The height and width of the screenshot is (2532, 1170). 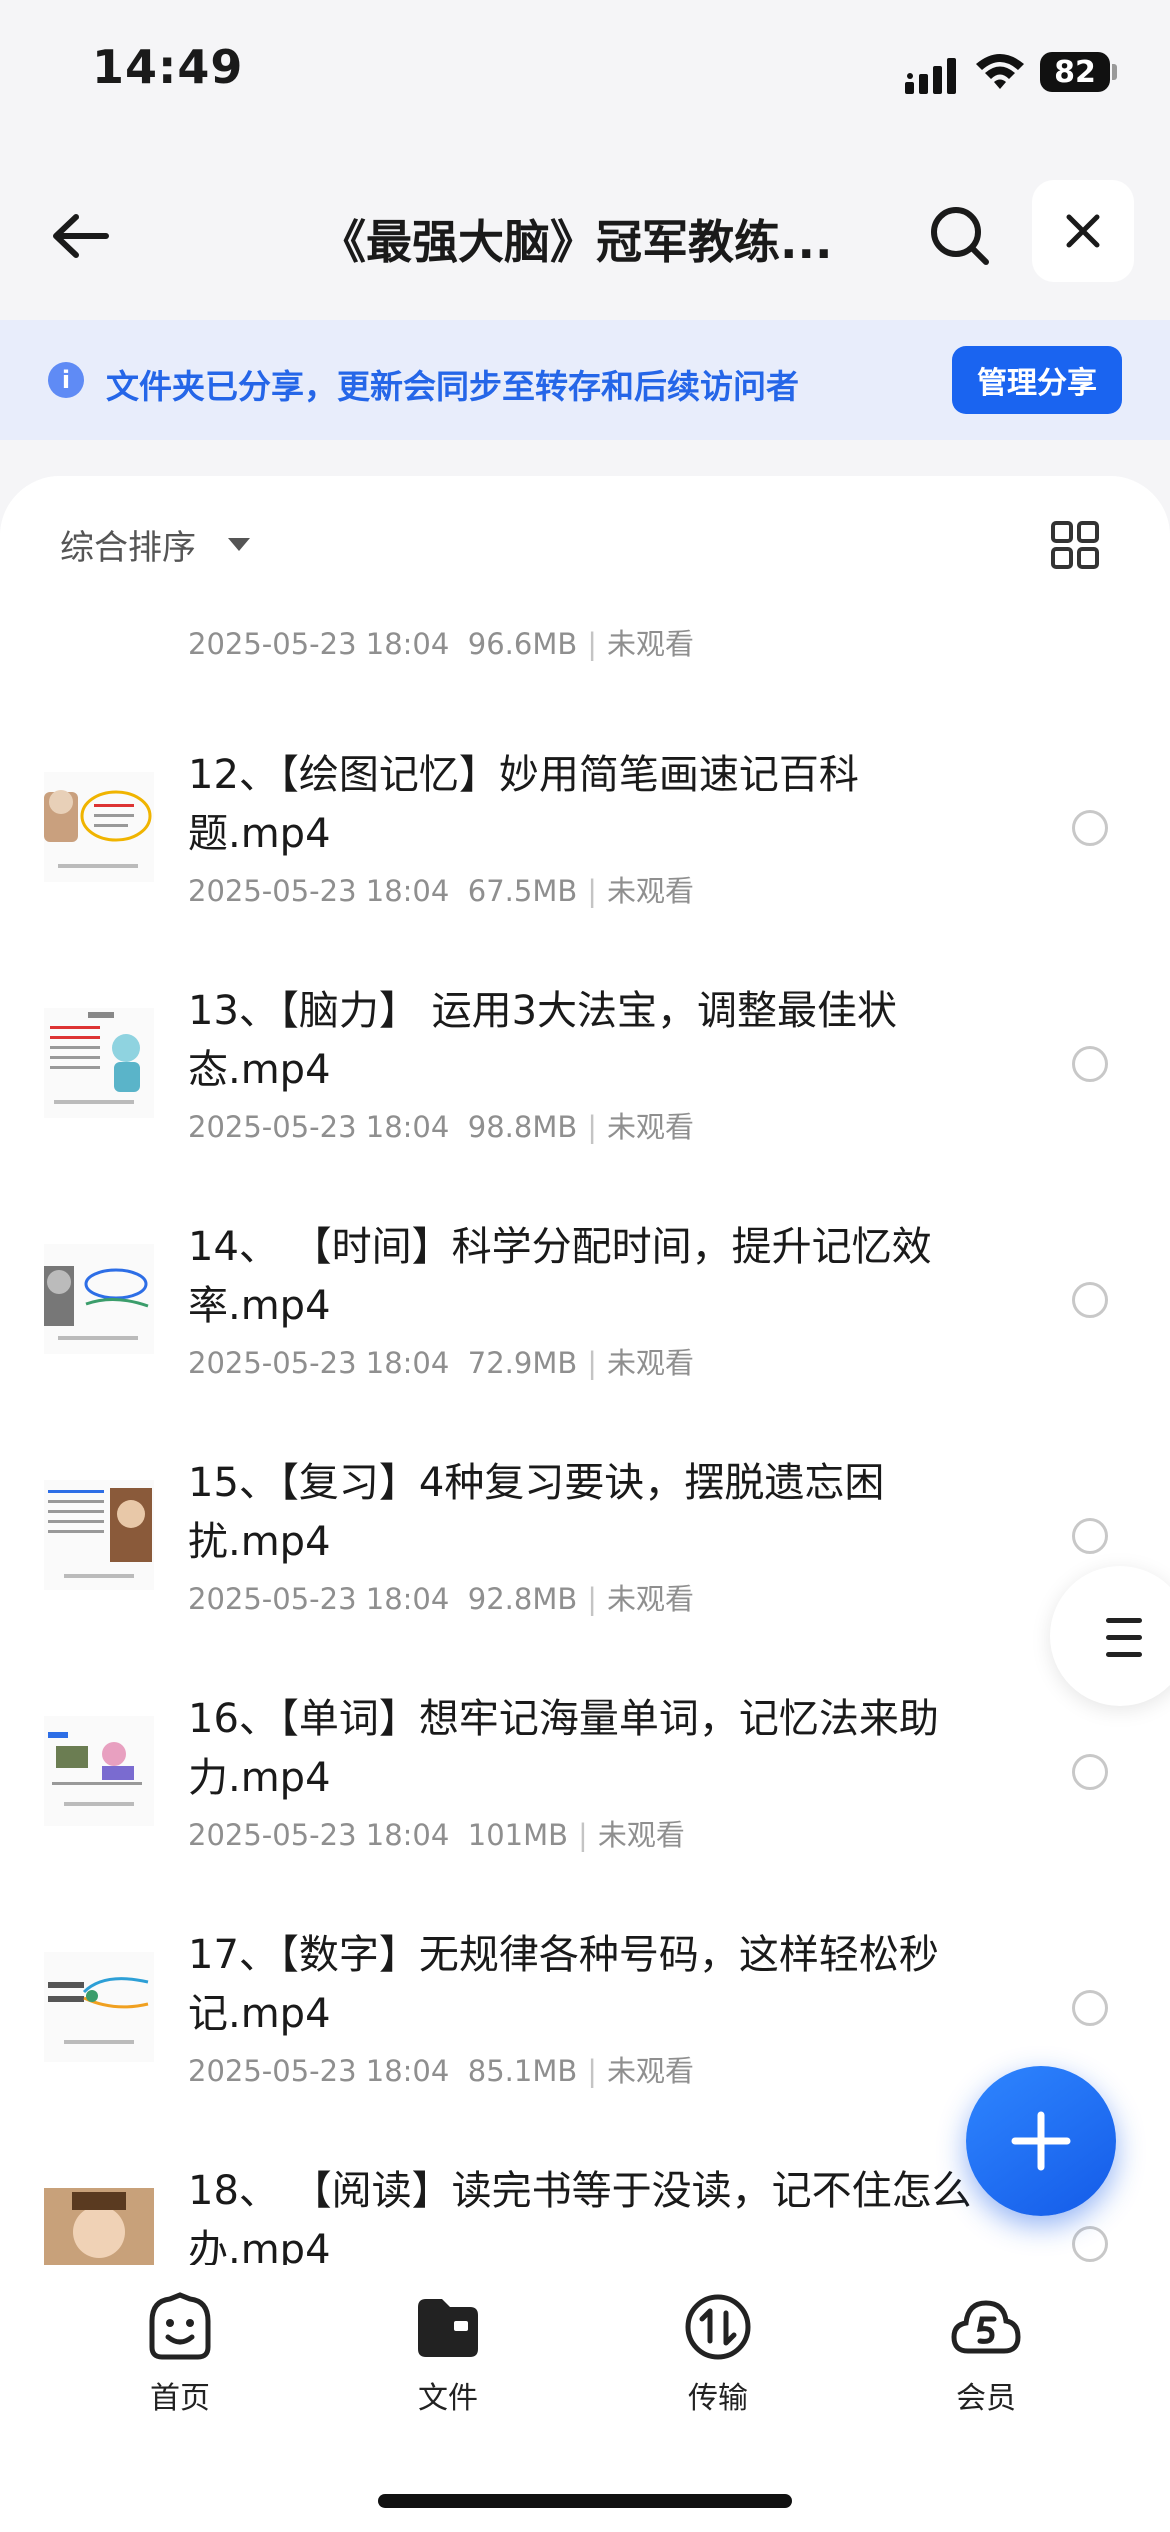 I want to click on plus-icon, so click(x=1041, y=2141).